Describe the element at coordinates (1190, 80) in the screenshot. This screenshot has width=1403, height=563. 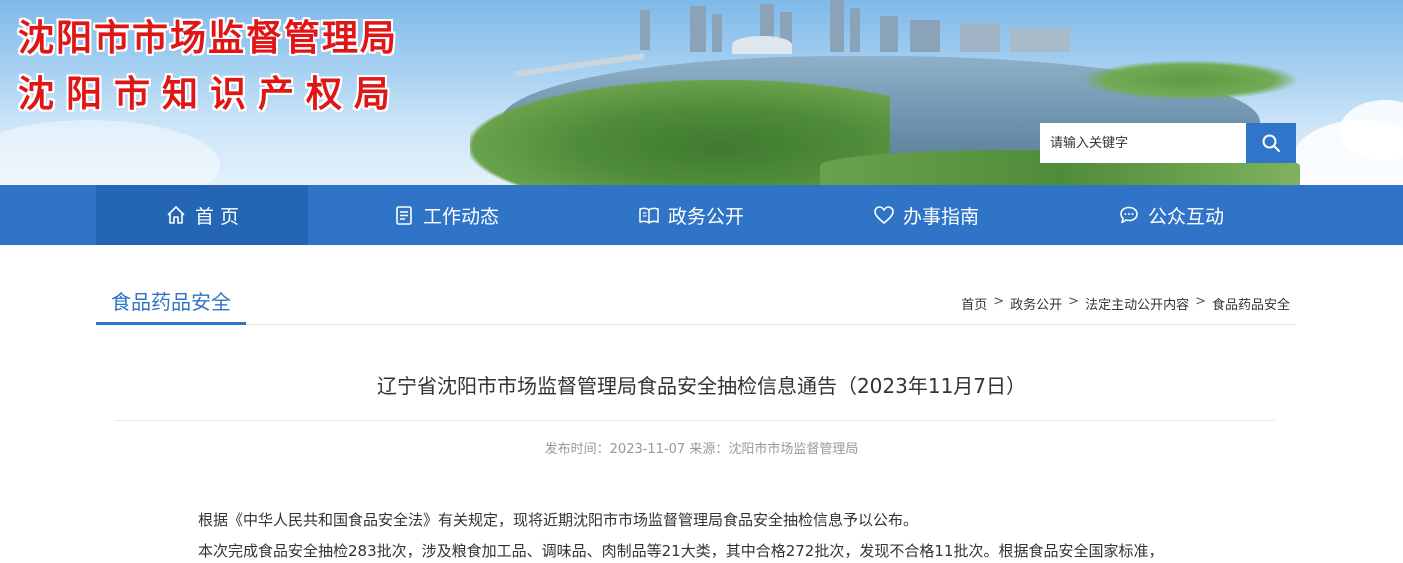
I see `trees` at that location.